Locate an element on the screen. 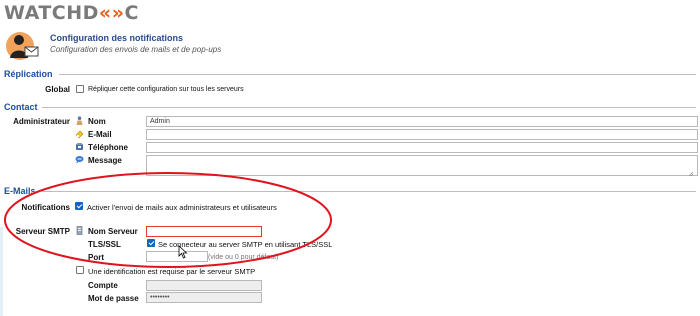  person-icon is located at coordinates (79, 120).